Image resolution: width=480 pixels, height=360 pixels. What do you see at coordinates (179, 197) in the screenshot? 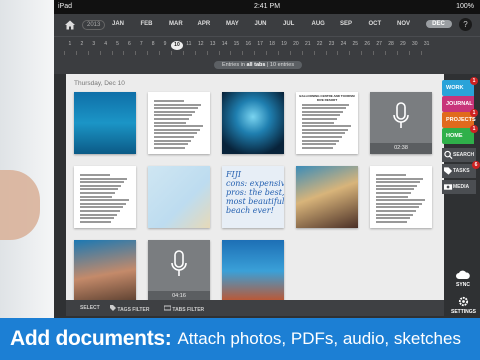
I see `map-image` at bounding box center [179, 197].